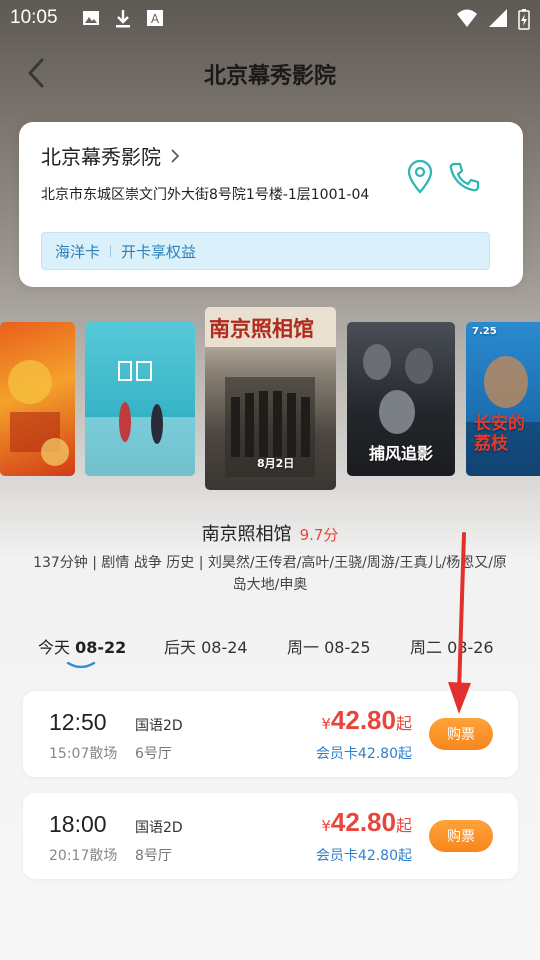 This screenshot has width=540, height=960. I want to click on movie-poster-selected: 南京照相馆 8月2日, so click(270, 398).